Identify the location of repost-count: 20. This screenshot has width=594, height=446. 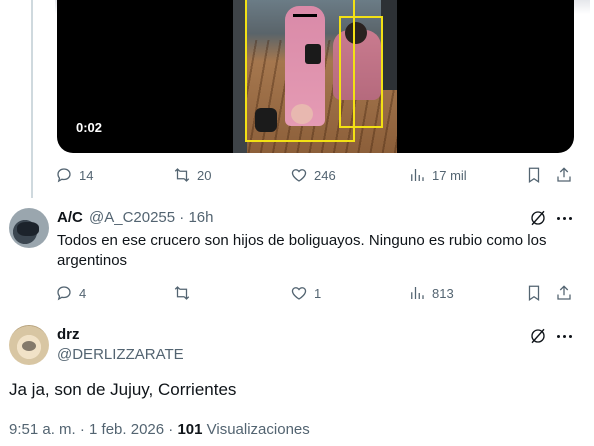
(204, 175).